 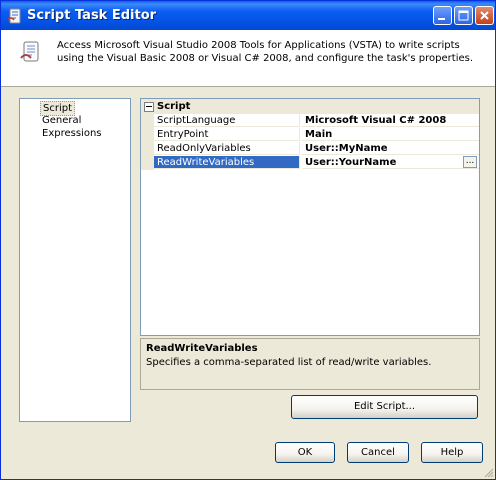 I want to click on resize-grip-icon, so click(x=488, y=472).